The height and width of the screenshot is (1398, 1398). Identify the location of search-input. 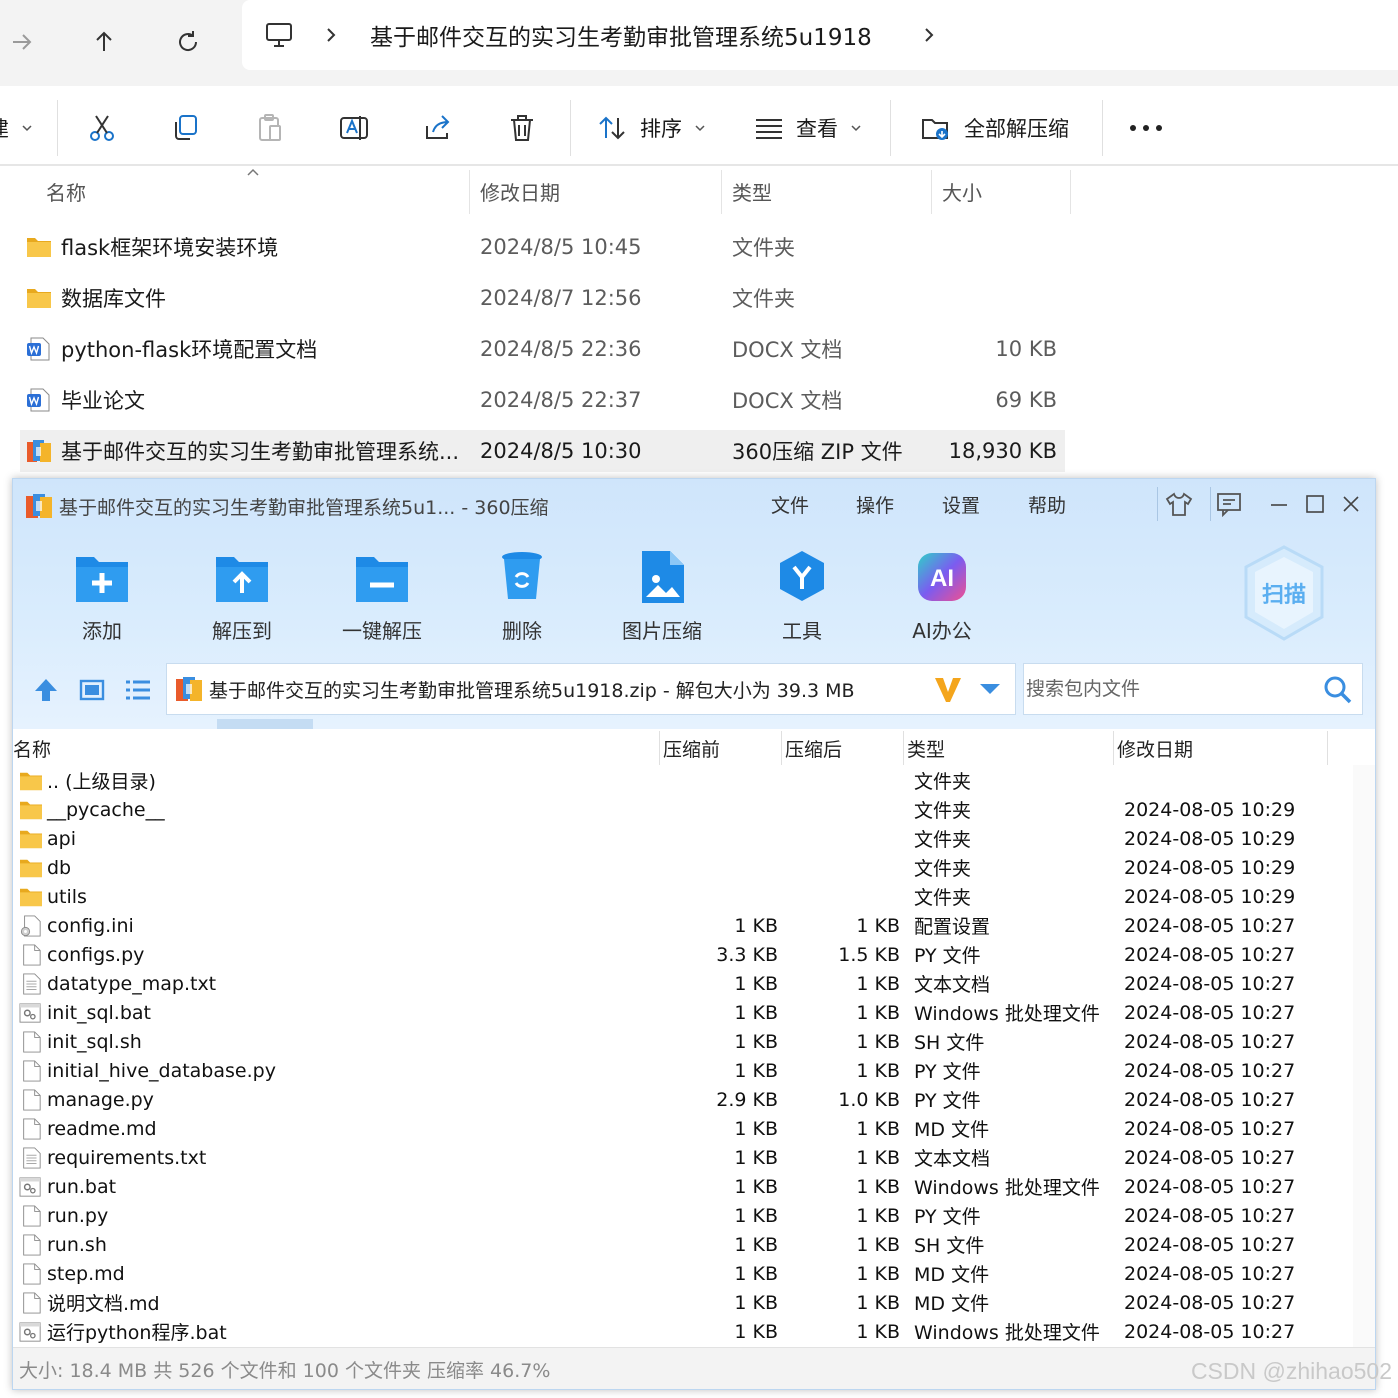
(1169, 689).